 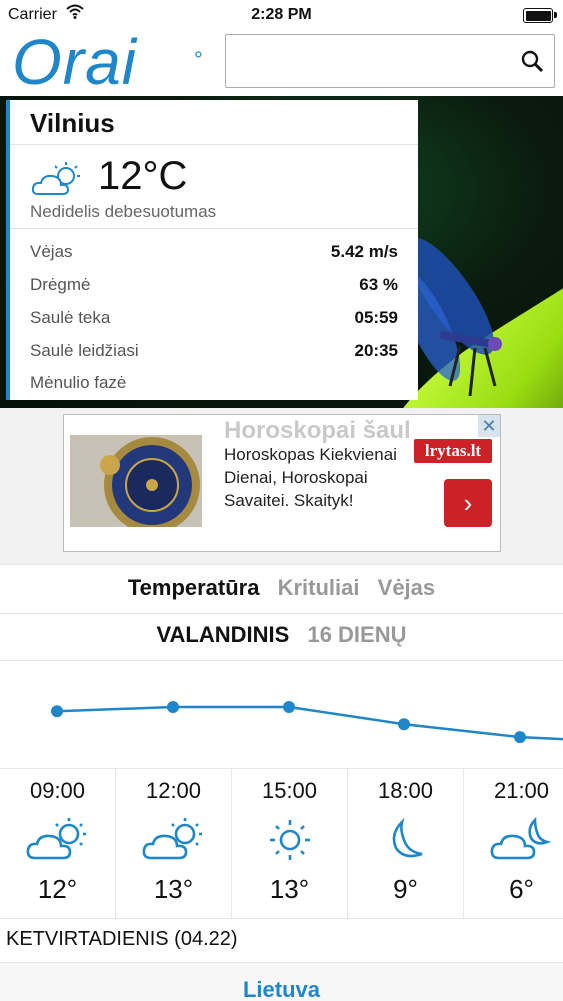 I want to click on temperature-point-09:00, so click(x=57, y=711).